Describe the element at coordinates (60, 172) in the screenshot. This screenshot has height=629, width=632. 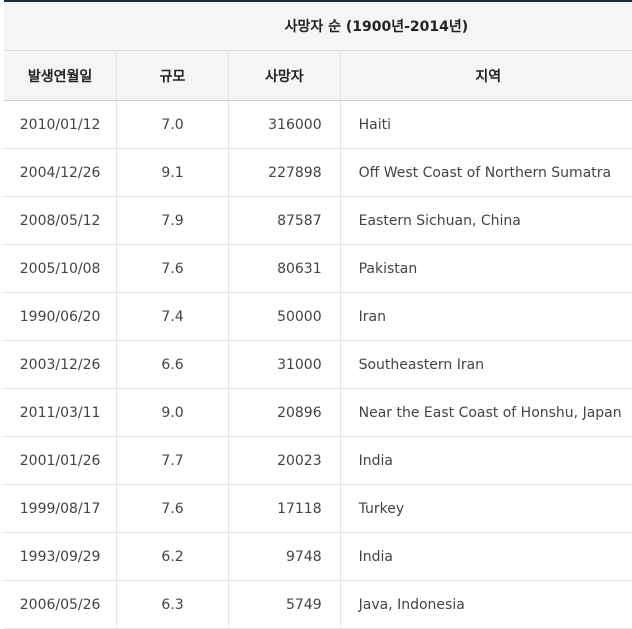
I see `date-cell: 2004/12/26` at that location.